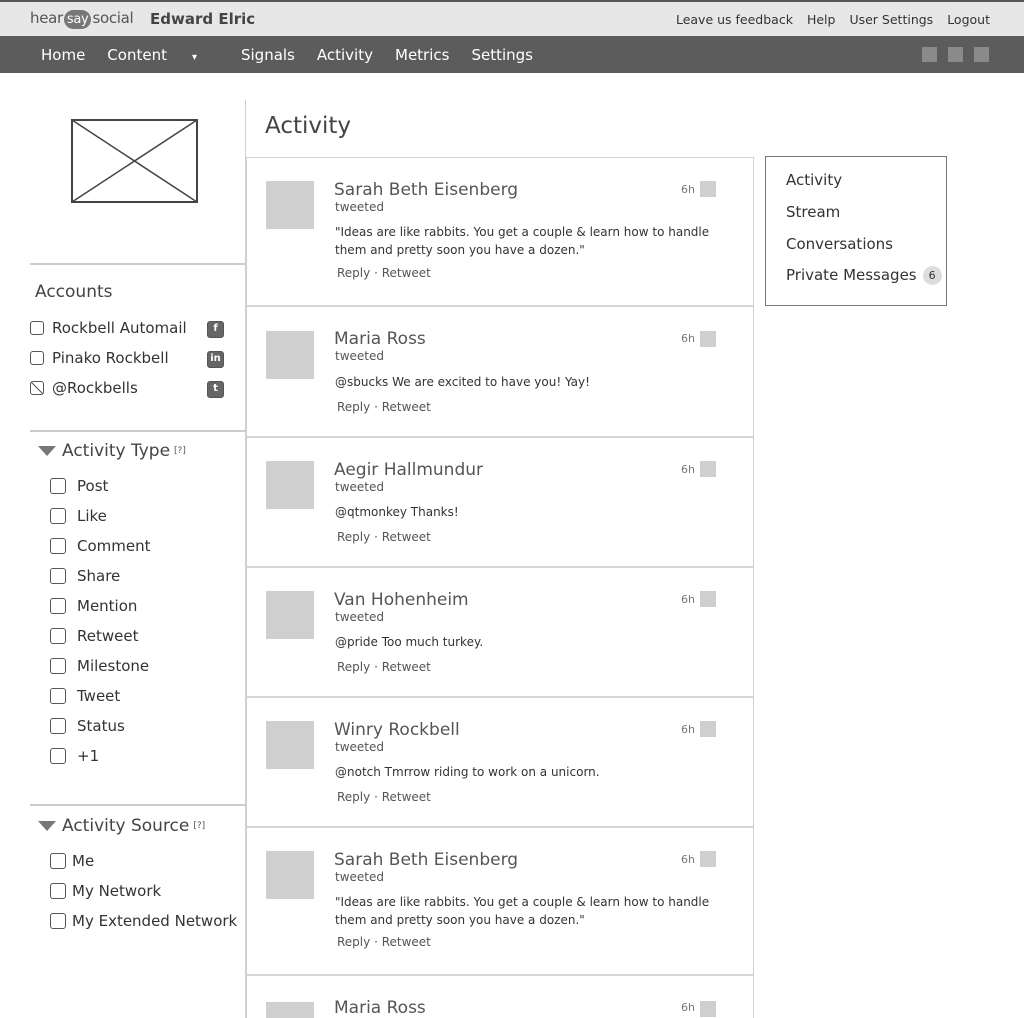 Image resolution: width=1024 pixels, height=1018 pixels. I want to click on source-me: Me, so click(72, 861).